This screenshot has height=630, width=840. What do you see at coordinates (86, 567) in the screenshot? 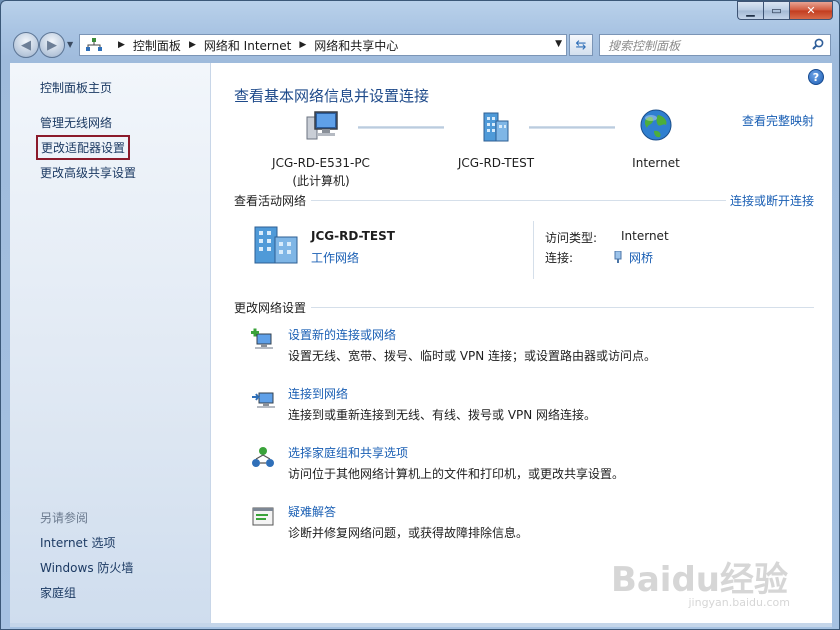
I see `sidebar-item-windows-firewall: Windows 防火墙` at bounding box center [86, 567].